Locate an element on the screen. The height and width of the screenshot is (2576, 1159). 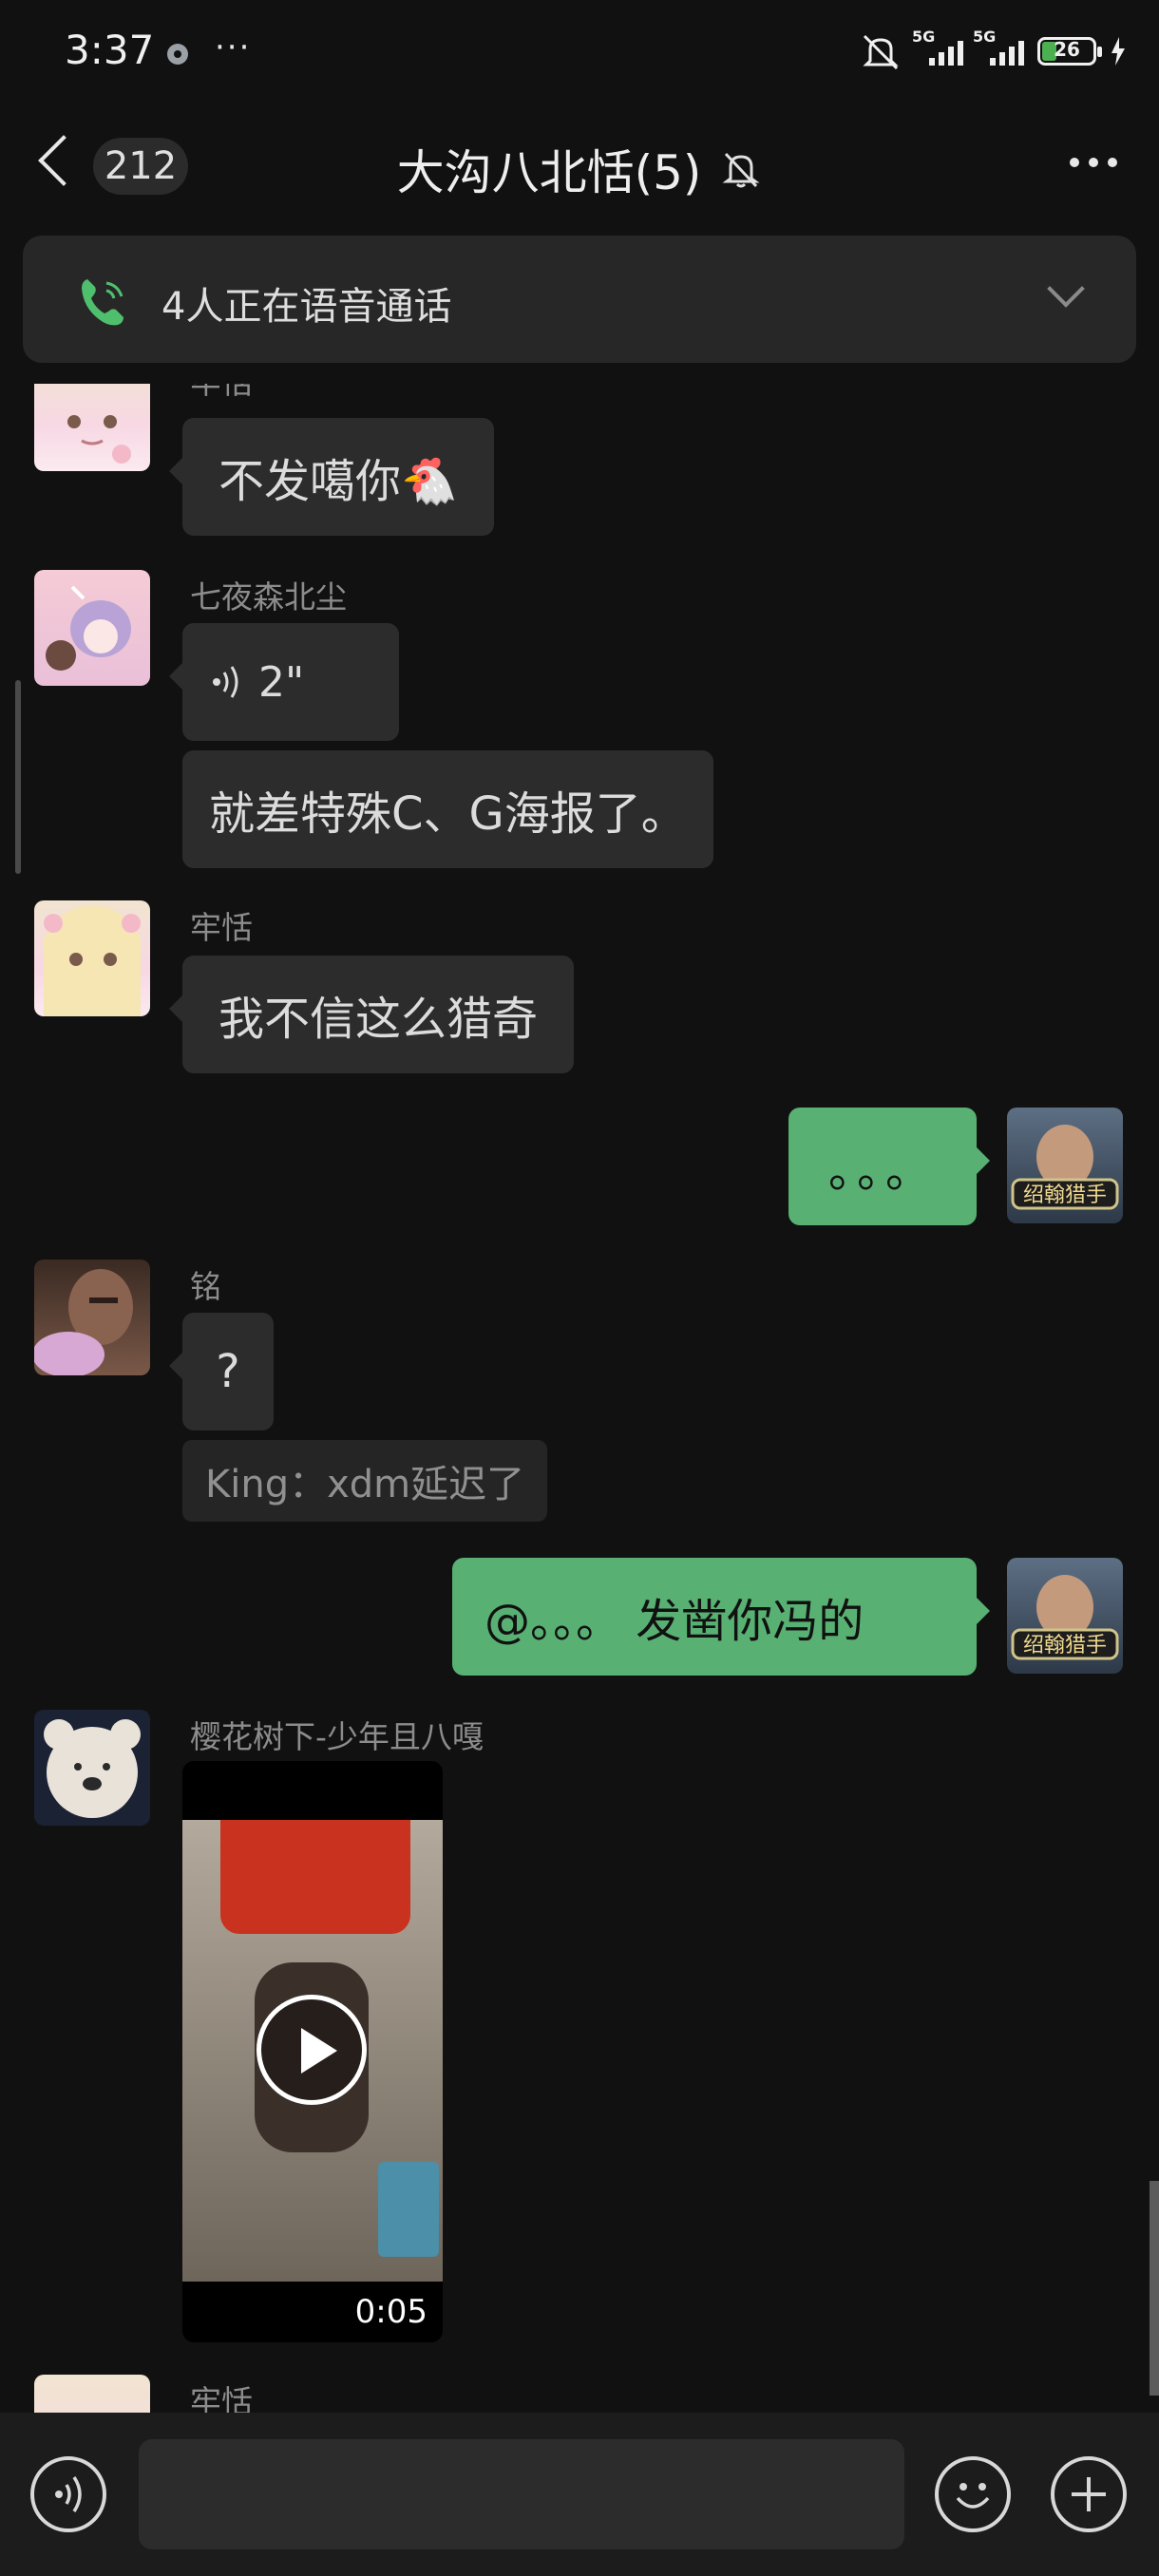
sender-name: 七夜森北尘 is located at coordinates (268, 597).